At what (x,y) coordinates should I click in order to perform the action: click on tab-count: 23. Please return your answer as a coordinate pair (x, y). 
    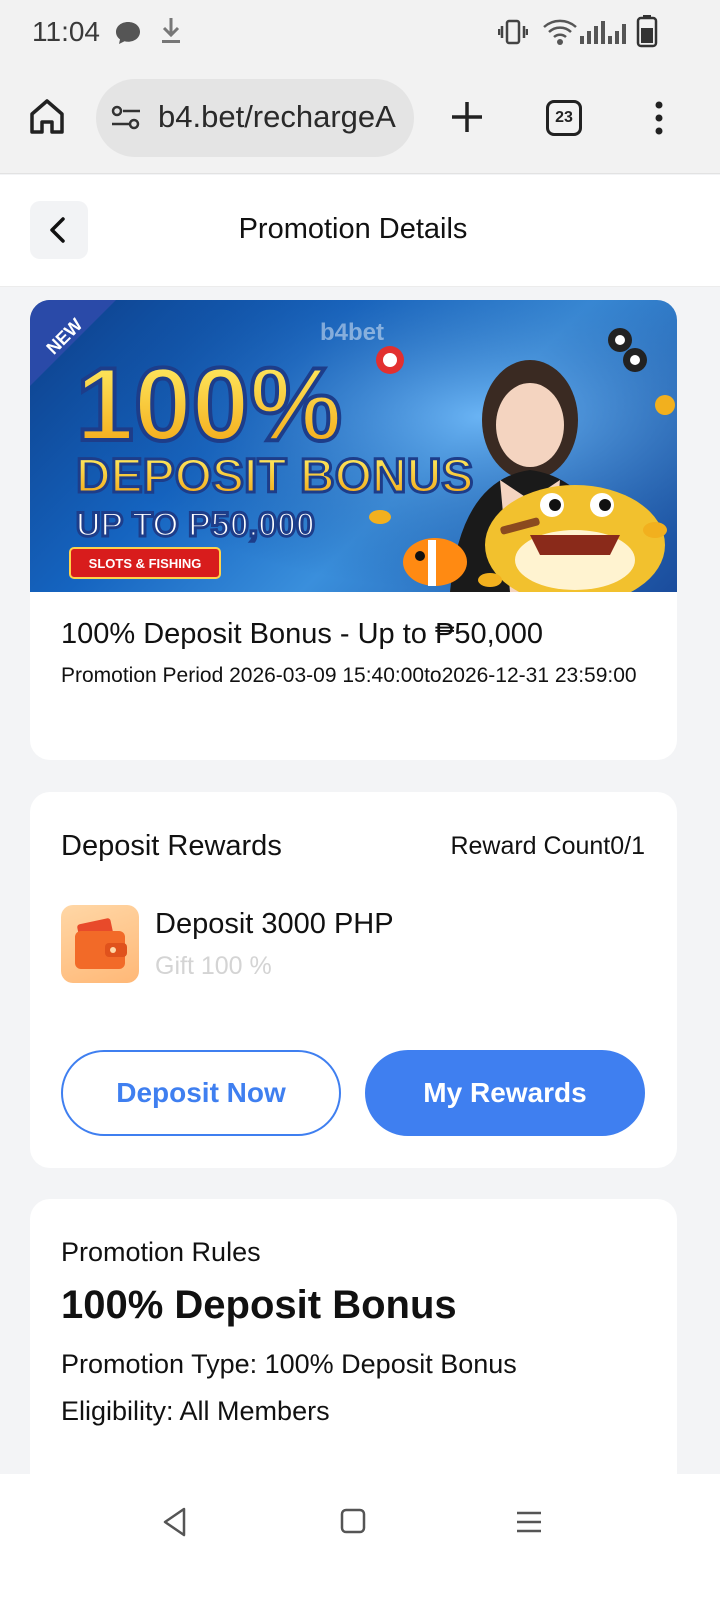
    Looking at the image, I should click on (564, 117).